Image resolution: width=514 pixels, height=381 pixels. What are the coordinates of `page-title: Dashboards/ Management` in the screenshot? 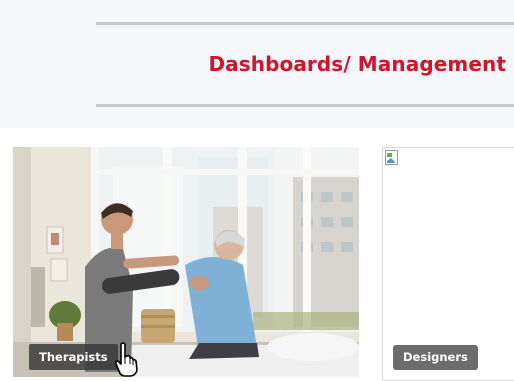 It's located at (357, 64).